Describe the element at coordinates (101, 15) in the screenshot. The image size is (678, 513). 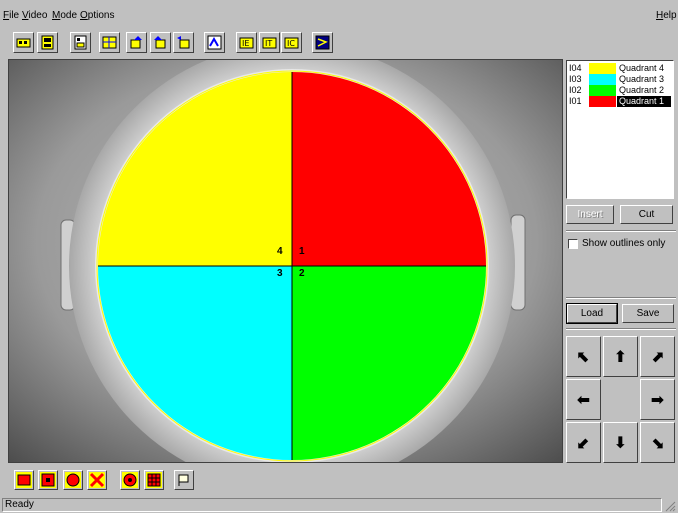
I see `menu-options-label: ptions` at that location.